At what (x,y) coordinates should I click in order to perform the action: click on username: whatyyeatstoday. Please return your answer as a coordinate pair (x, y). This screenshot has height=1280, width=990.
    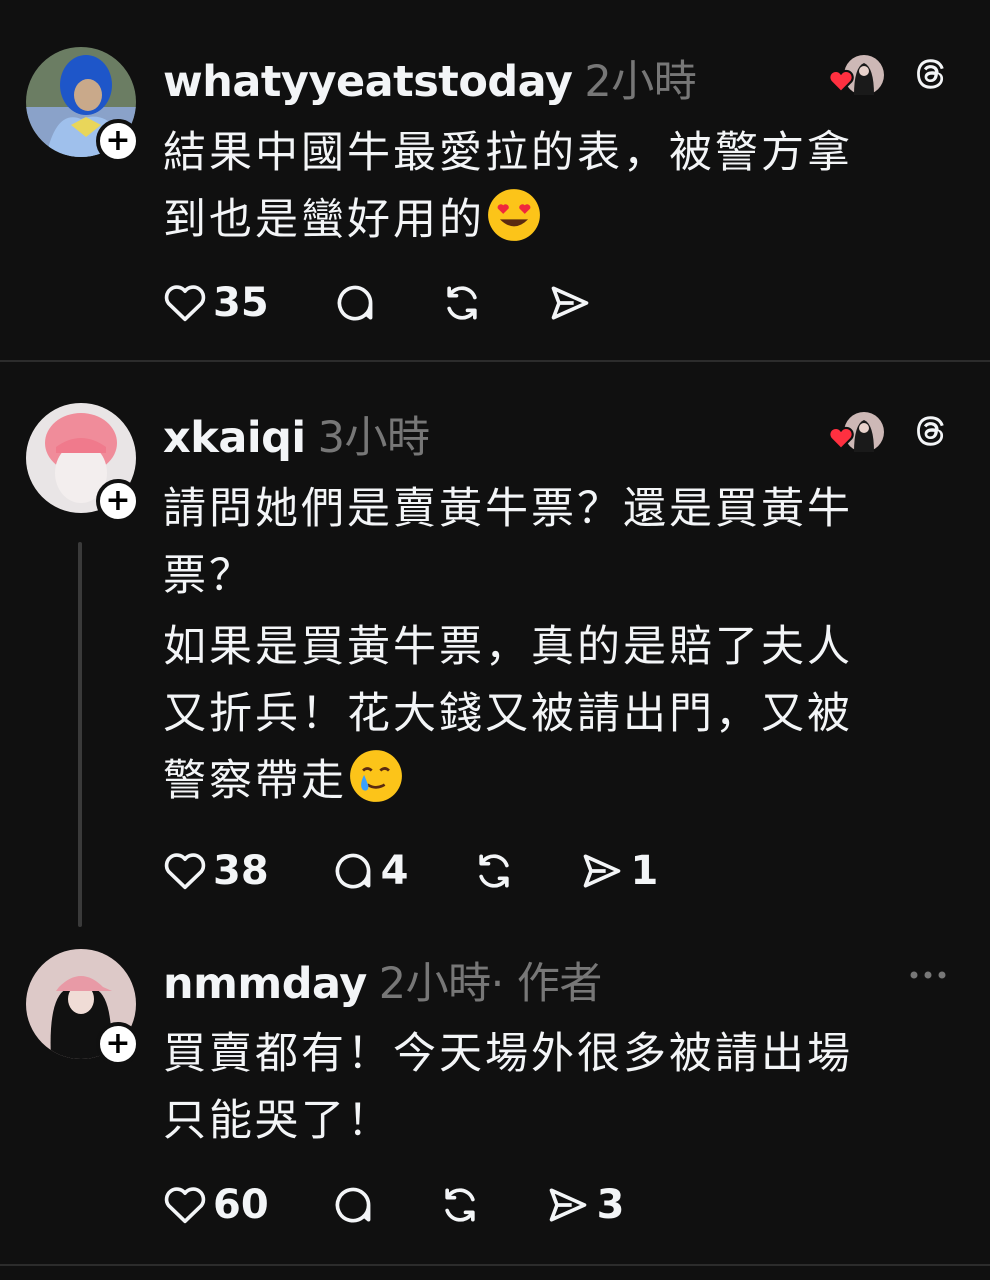
    Looking at the image, I should click on (368, 82).